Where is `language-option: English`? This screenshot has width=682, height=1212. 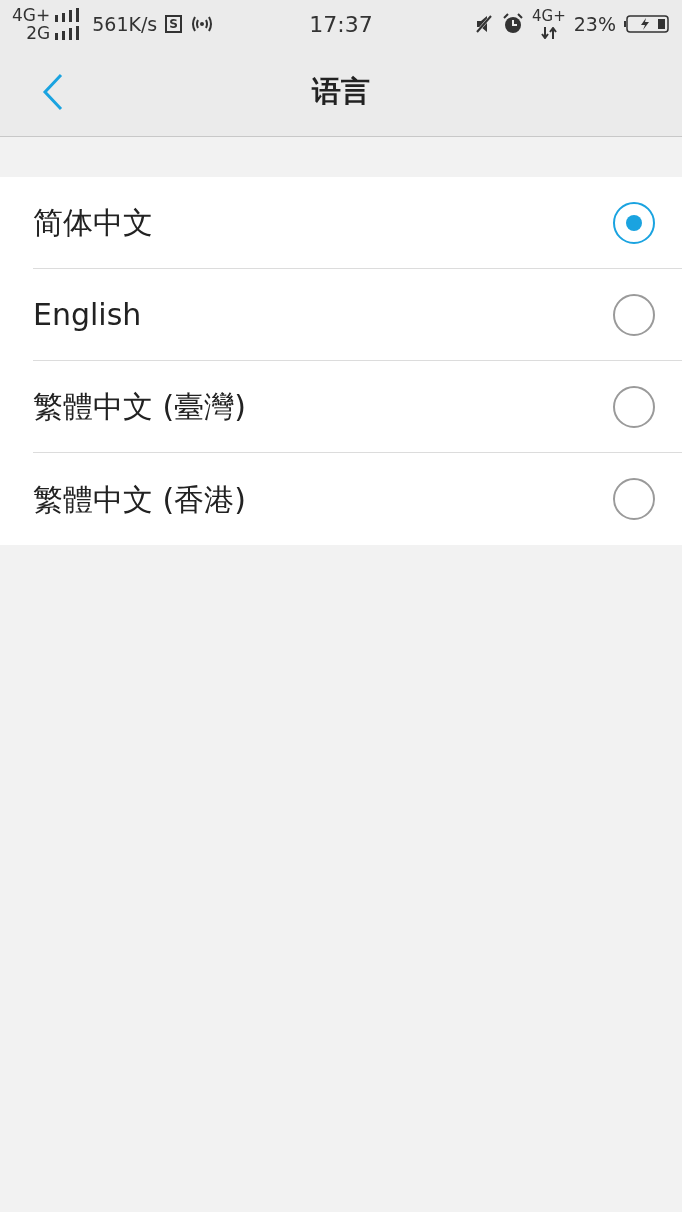
language-option: English is located at coordinates (357, 315).